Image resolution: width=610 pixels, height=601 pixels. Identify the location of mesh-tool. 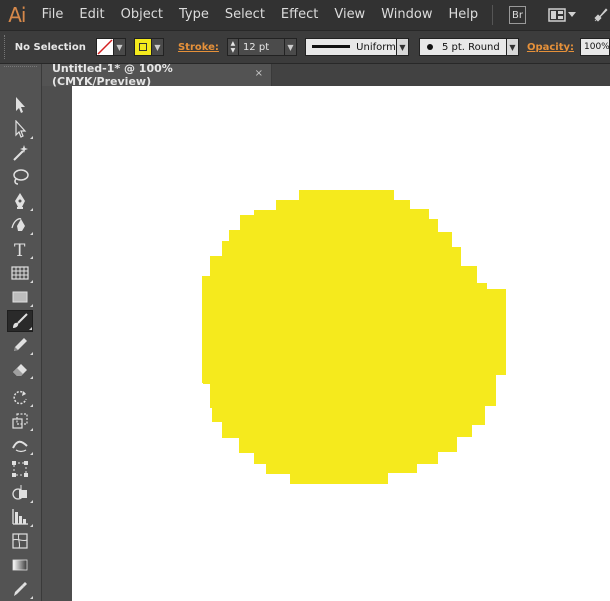
(20, 541).